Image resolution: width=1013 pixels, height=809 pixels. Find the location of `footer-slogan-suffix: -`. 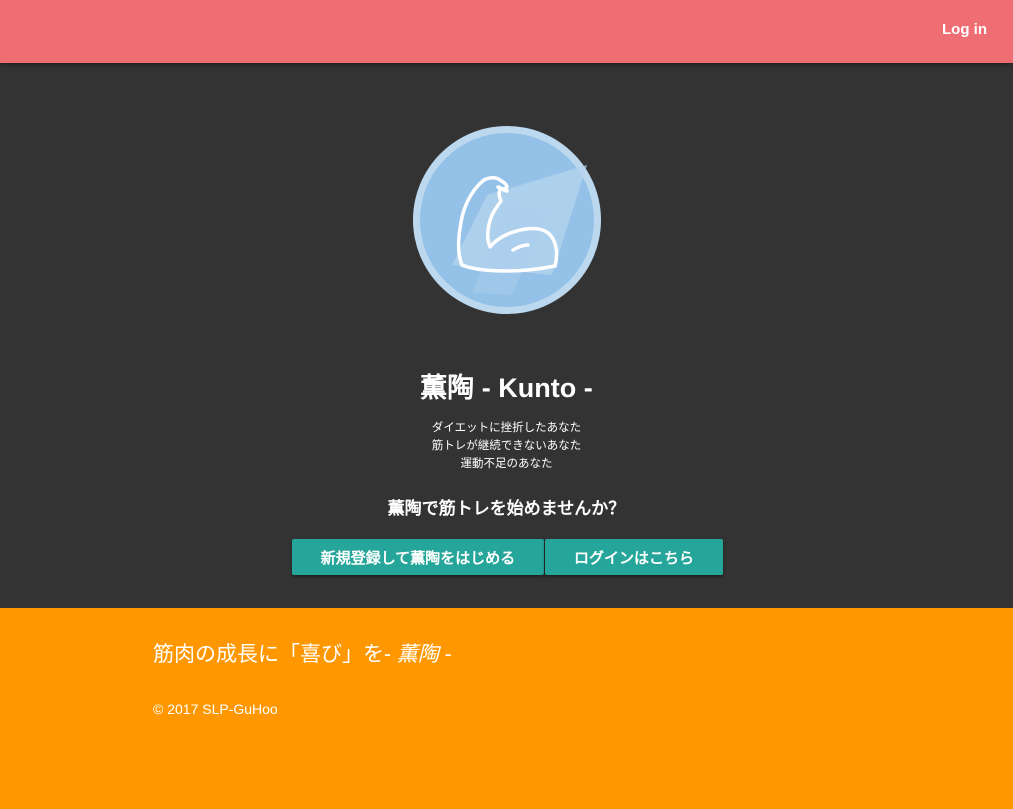

footer-slogan-suffix: - is located at coordinates (445, 654).